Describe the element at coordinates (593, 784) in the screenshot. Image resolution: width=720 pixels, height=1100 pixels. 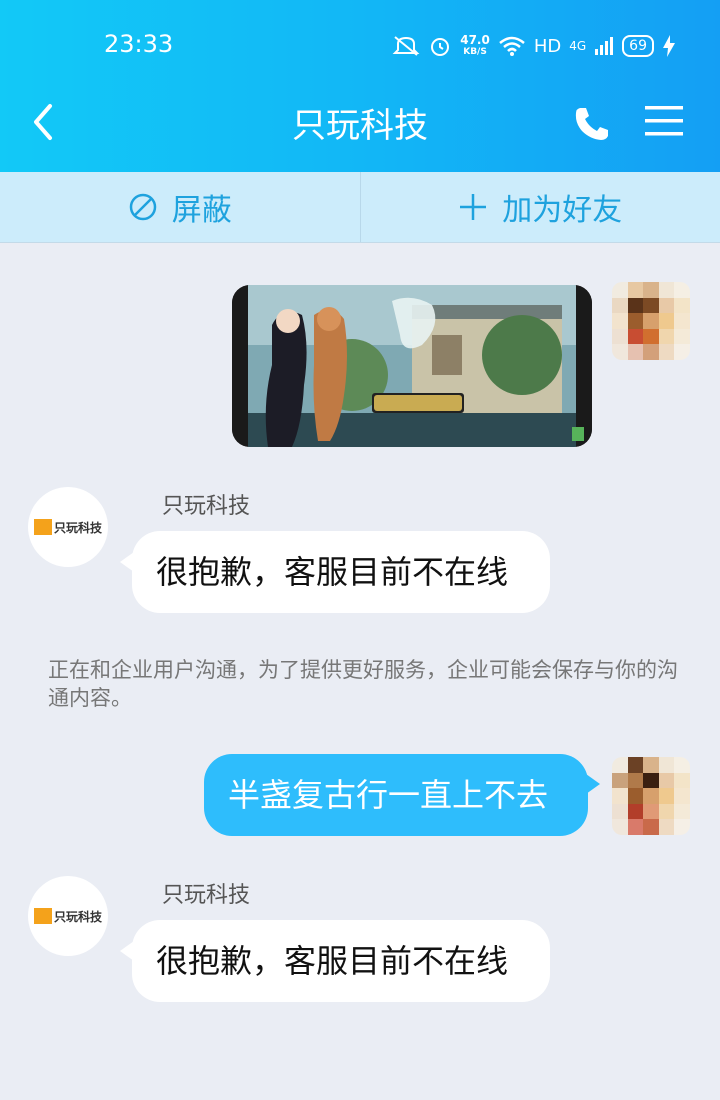
I see `bubble-tail` at that location.